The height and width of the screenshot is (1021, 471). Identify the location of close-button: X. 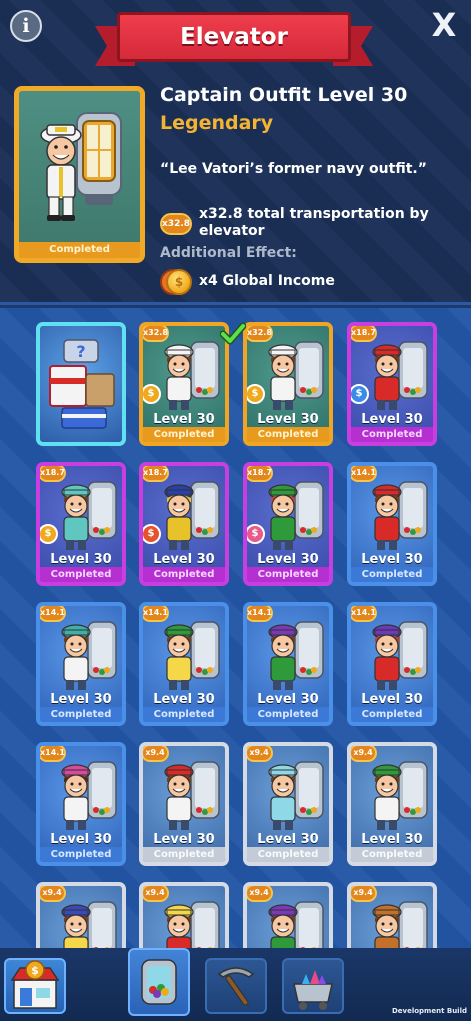
(444, 25).